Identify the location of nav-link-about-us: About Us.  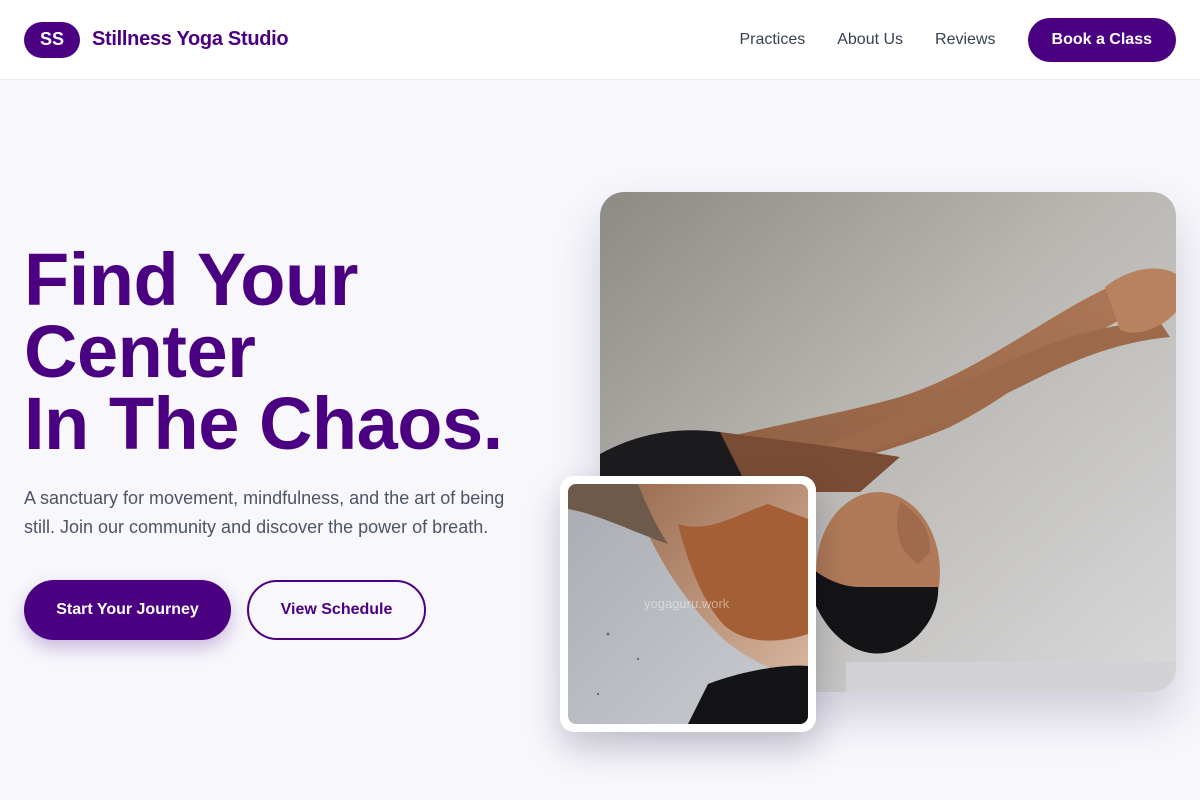
(870, 40).